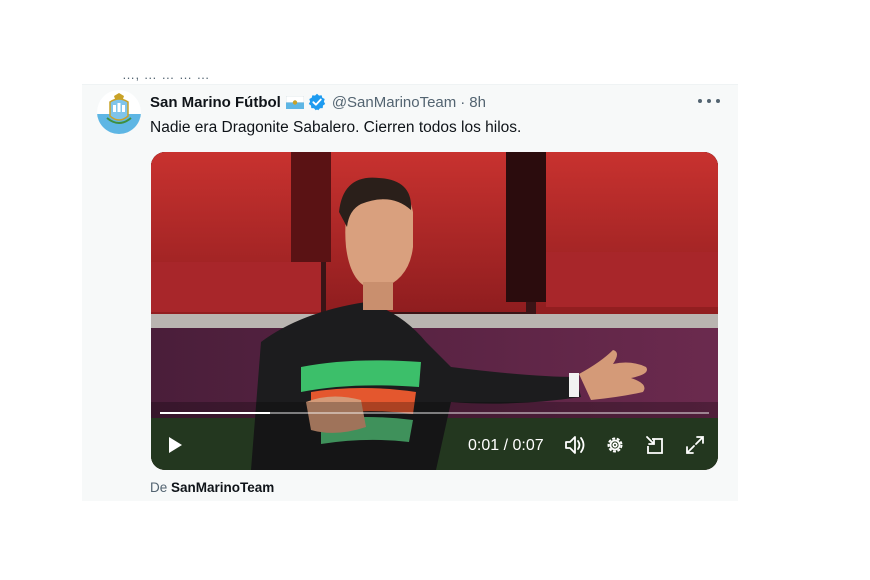 Image resolution: width=870 pixels, height=580 pixels. Describe the element at coordinates (695, 445) in the screenshot. I see `fullscreen-icon` at that location.